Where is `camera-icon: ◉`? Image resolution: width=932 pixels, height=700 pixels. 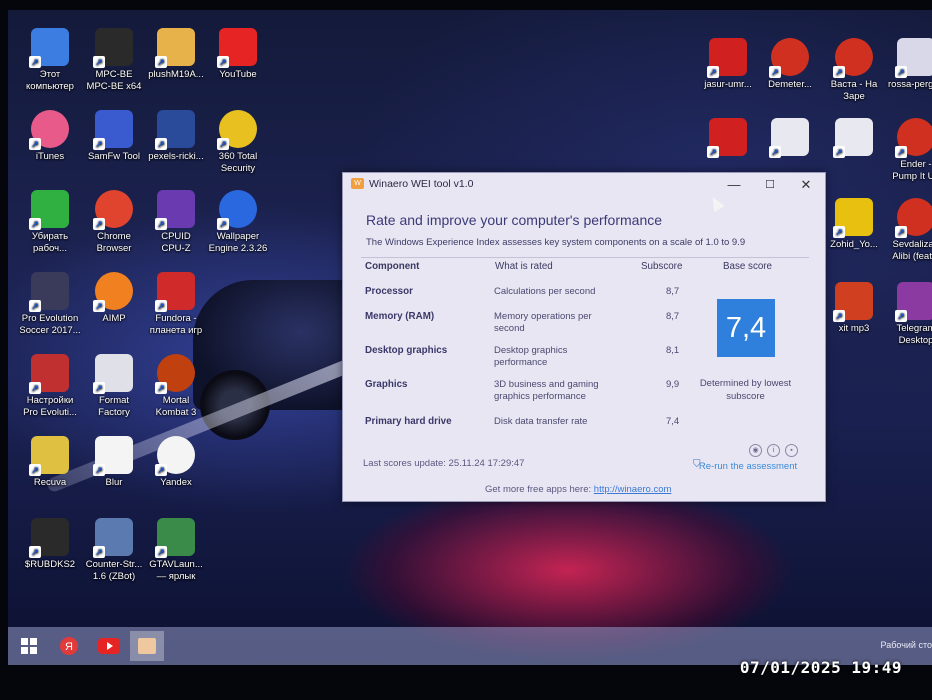 camera-icon: ◉ is located at coordinates (755, 450).